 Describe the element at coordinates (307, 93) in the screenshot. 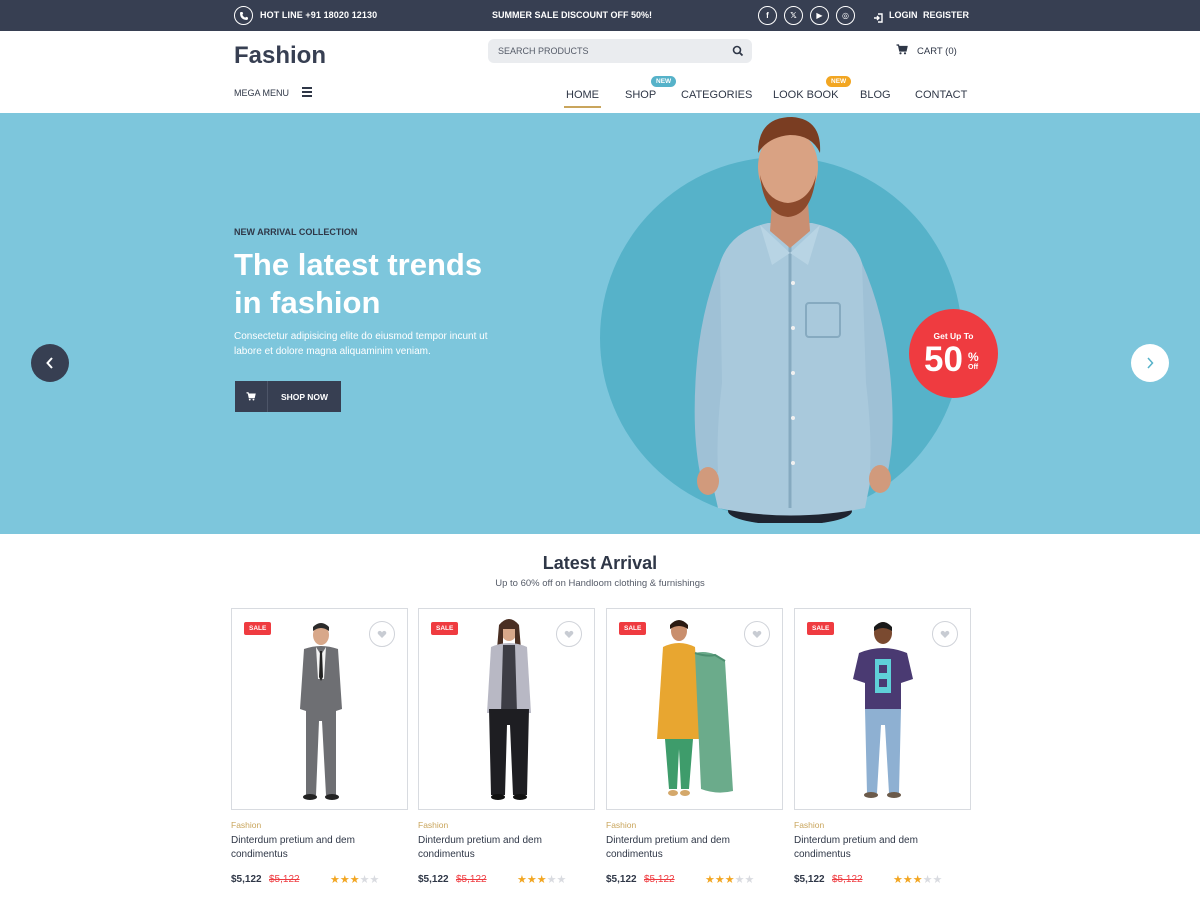

I see `hamburger-icon` at that location.